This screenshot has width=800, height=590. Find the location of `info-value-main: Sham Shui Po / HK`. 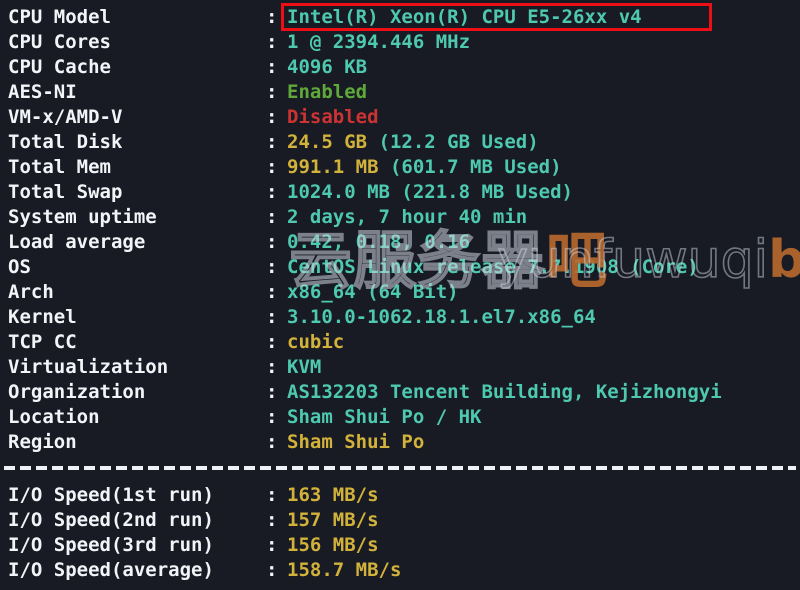

info-value-main: Sham Shui Po / HK is located at coordinates (384, 417).